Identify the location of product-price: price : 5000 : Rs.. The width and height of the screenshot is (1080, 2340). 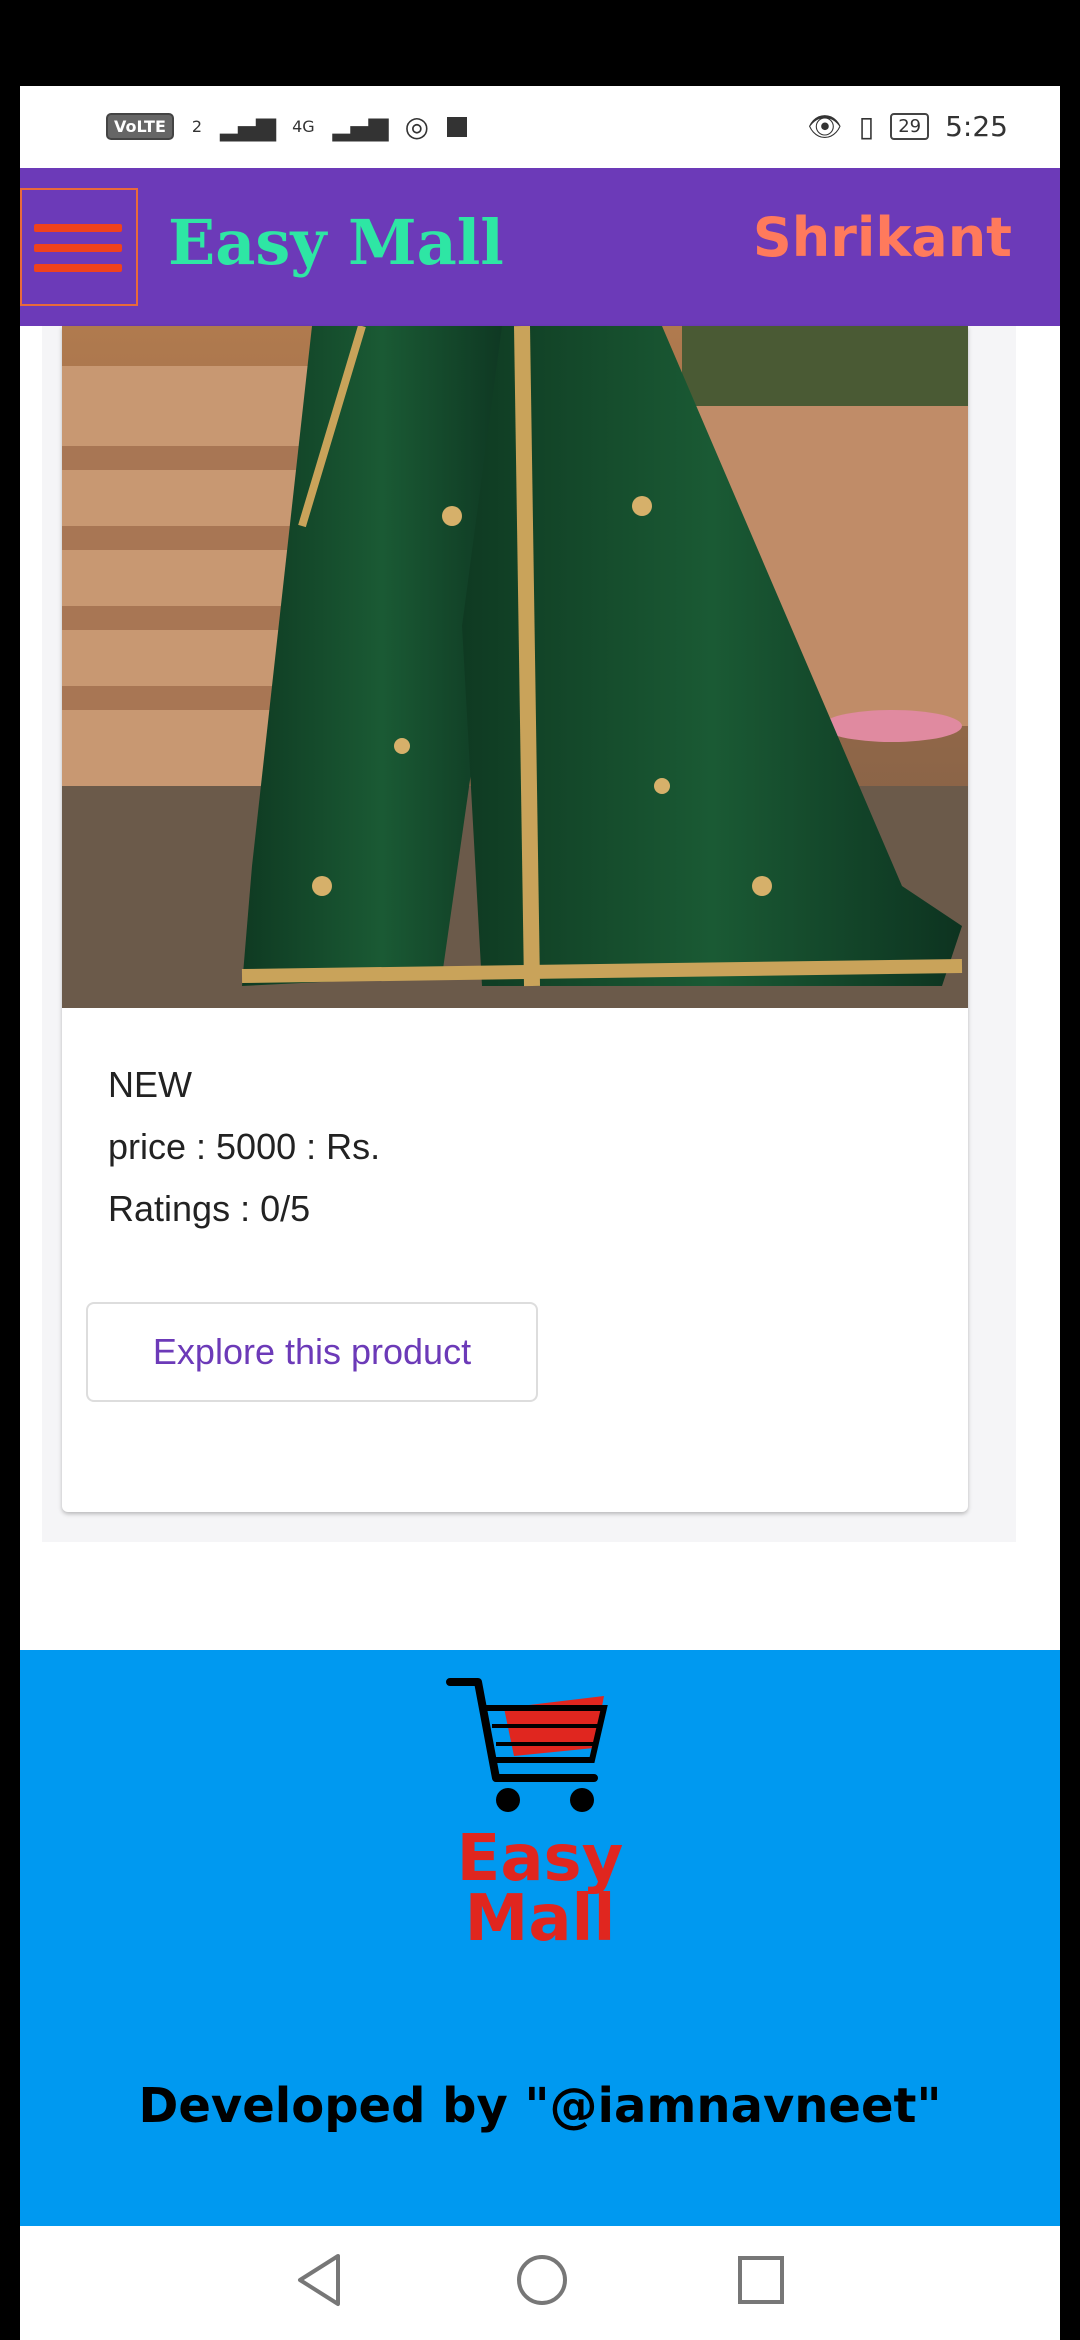
(244, 1146).